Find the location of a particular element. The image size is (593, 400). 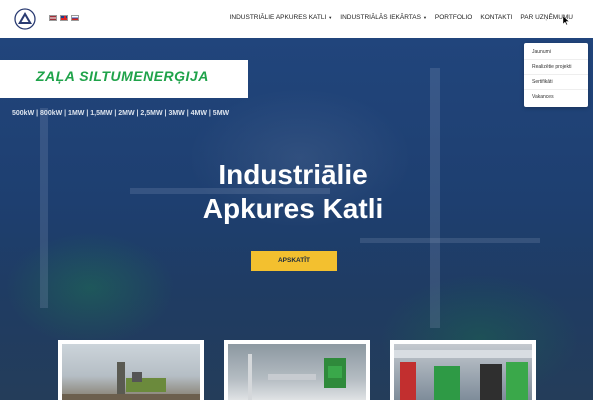

dropdown-item-projects: Realizētie projekti is located at coordinates (556, 67).